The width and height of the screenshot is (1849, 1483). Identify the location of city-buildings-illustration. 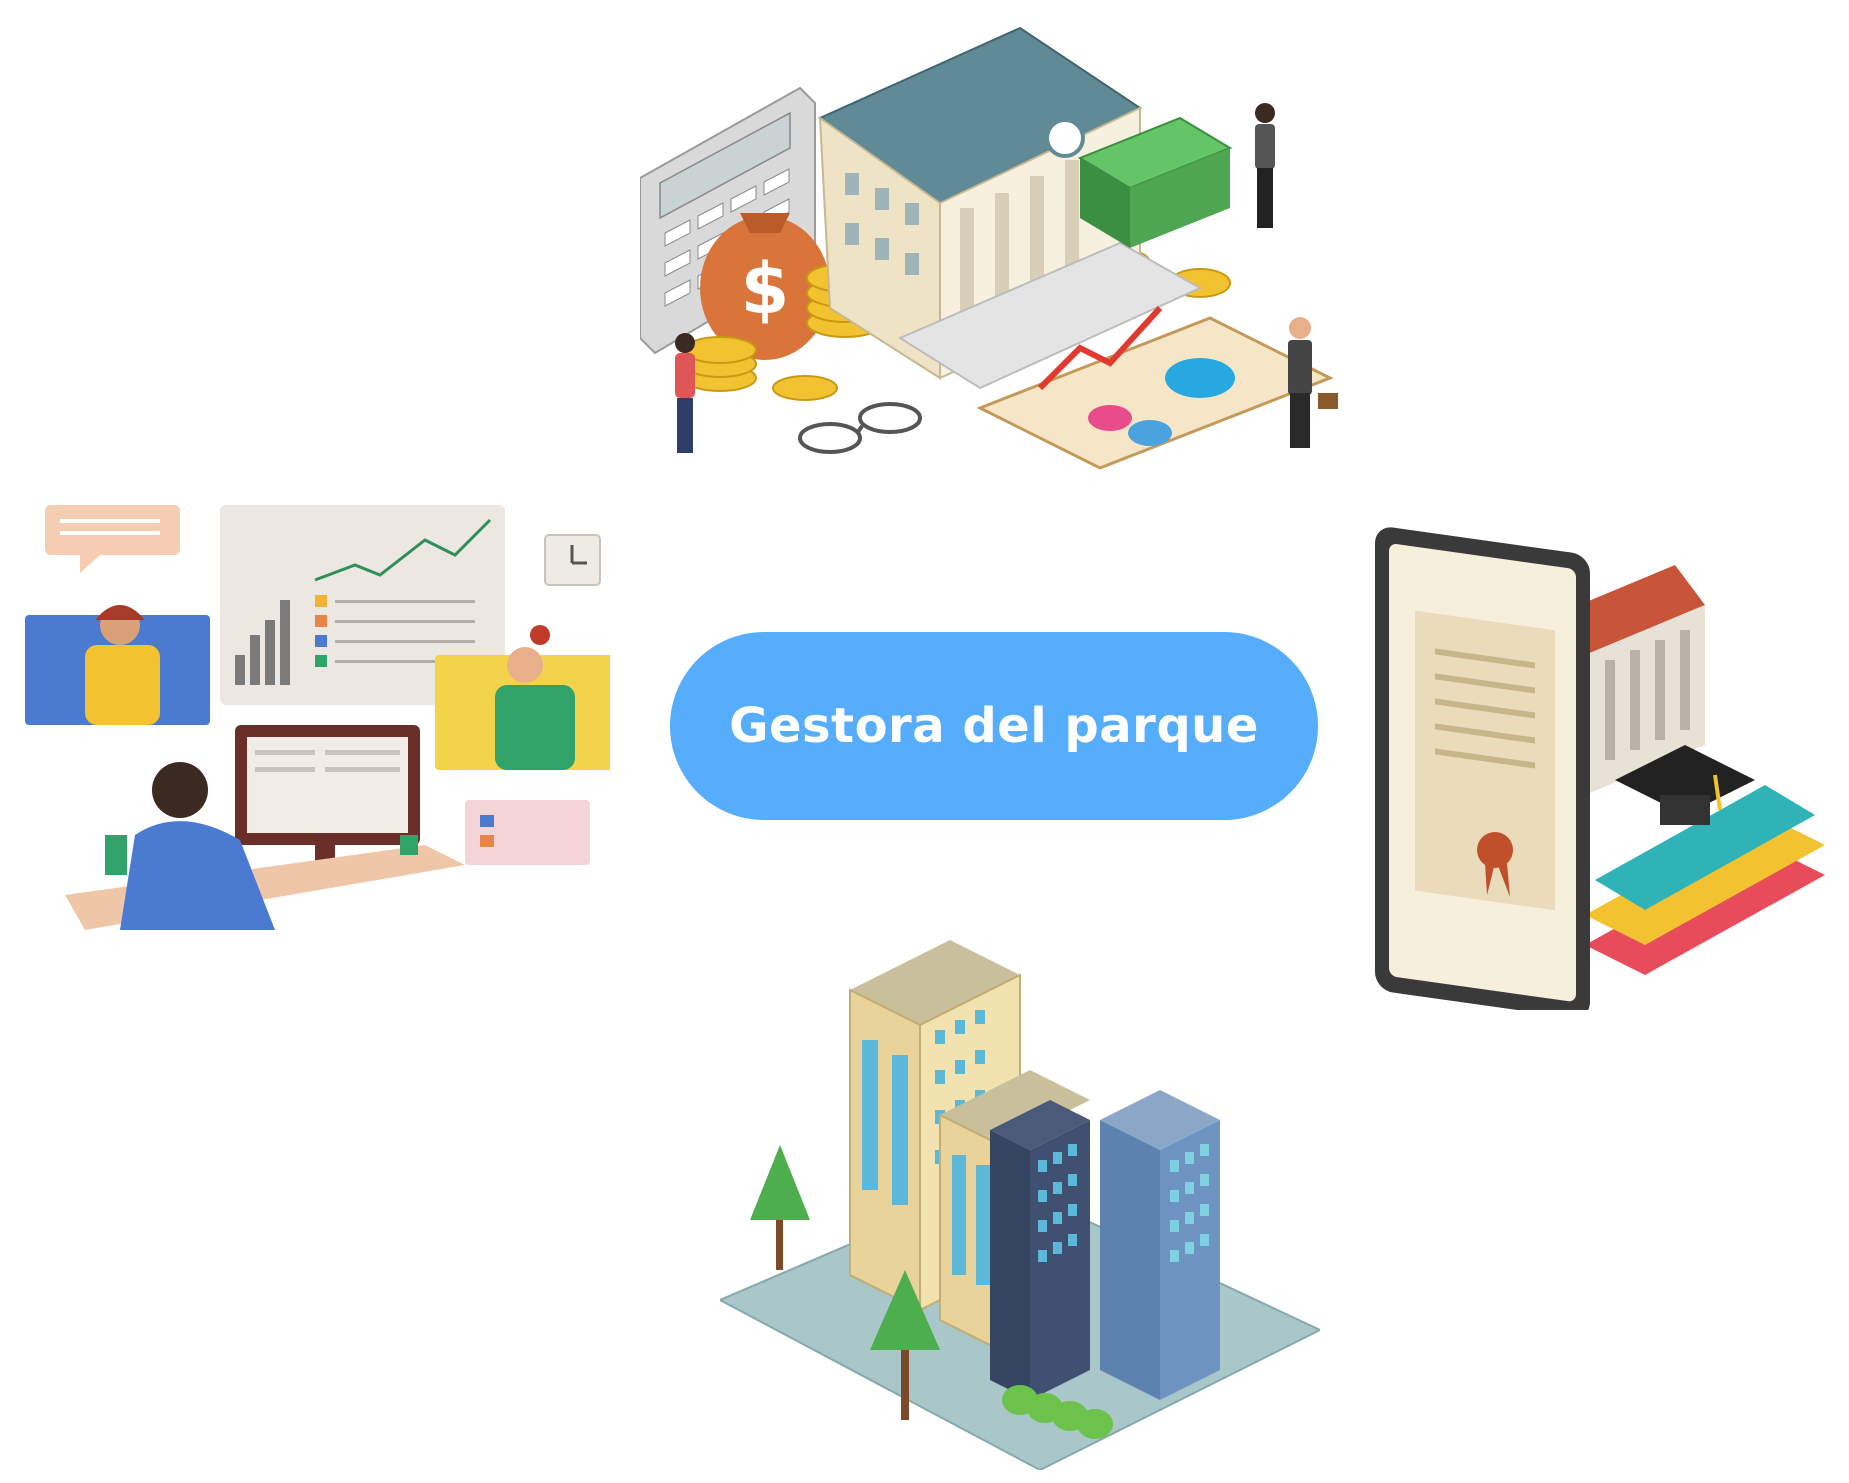
(1020, 1200).